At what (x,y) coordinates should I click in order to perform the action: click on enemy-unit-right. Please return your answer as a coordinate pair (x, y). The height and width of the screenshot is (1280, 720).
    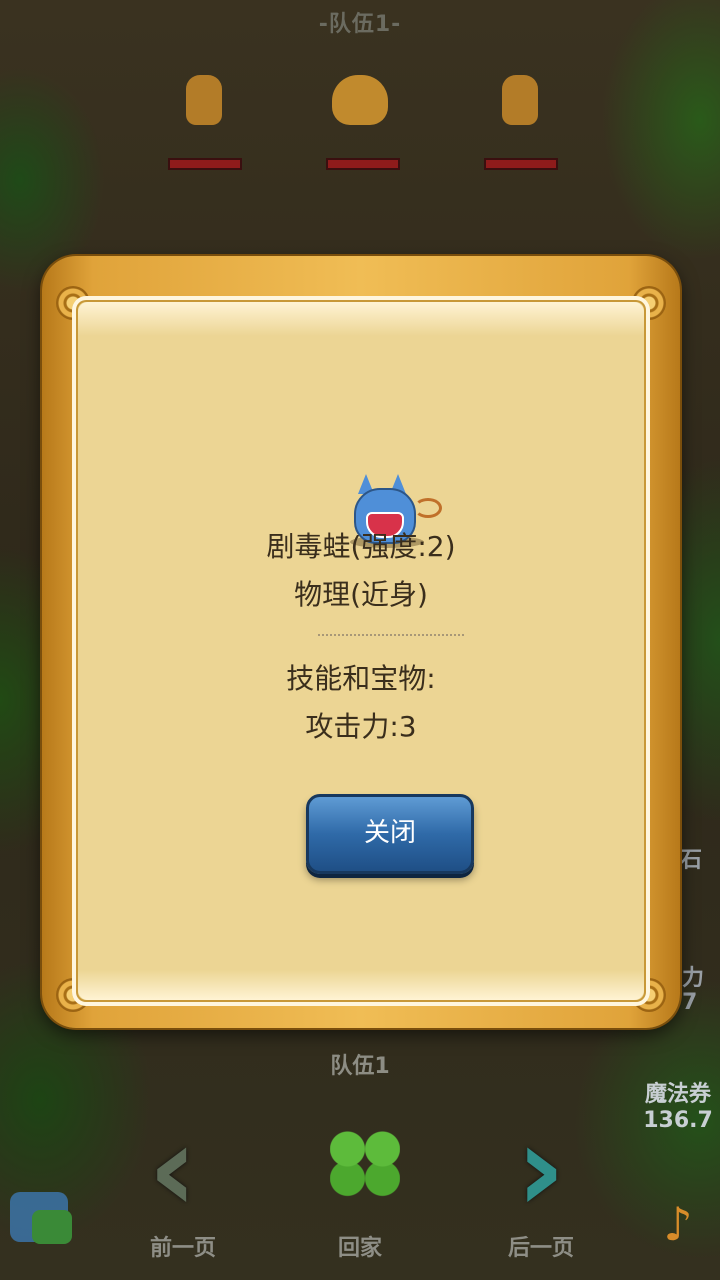
    Looking at the image, I should click on (520, 95).